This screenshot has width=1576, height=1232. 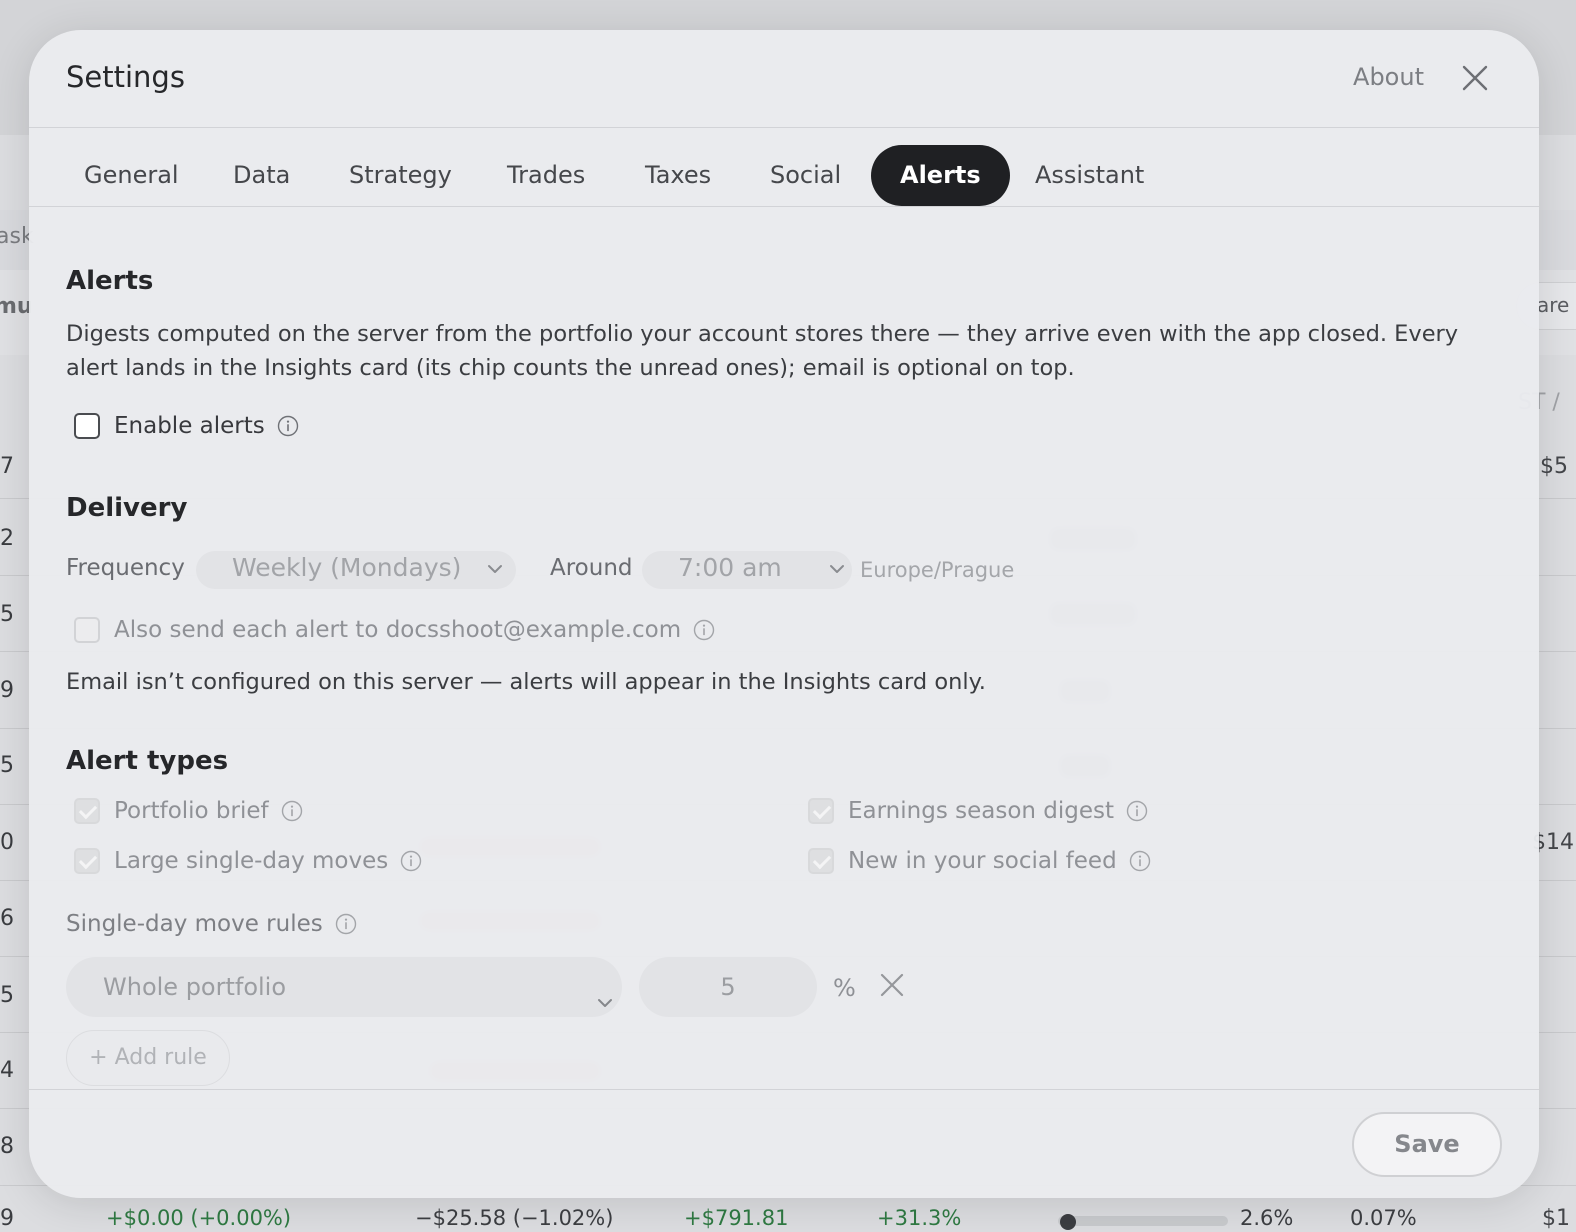 I want to click on alert-type-item: Portfolio brief, so click(x=184, y=811).